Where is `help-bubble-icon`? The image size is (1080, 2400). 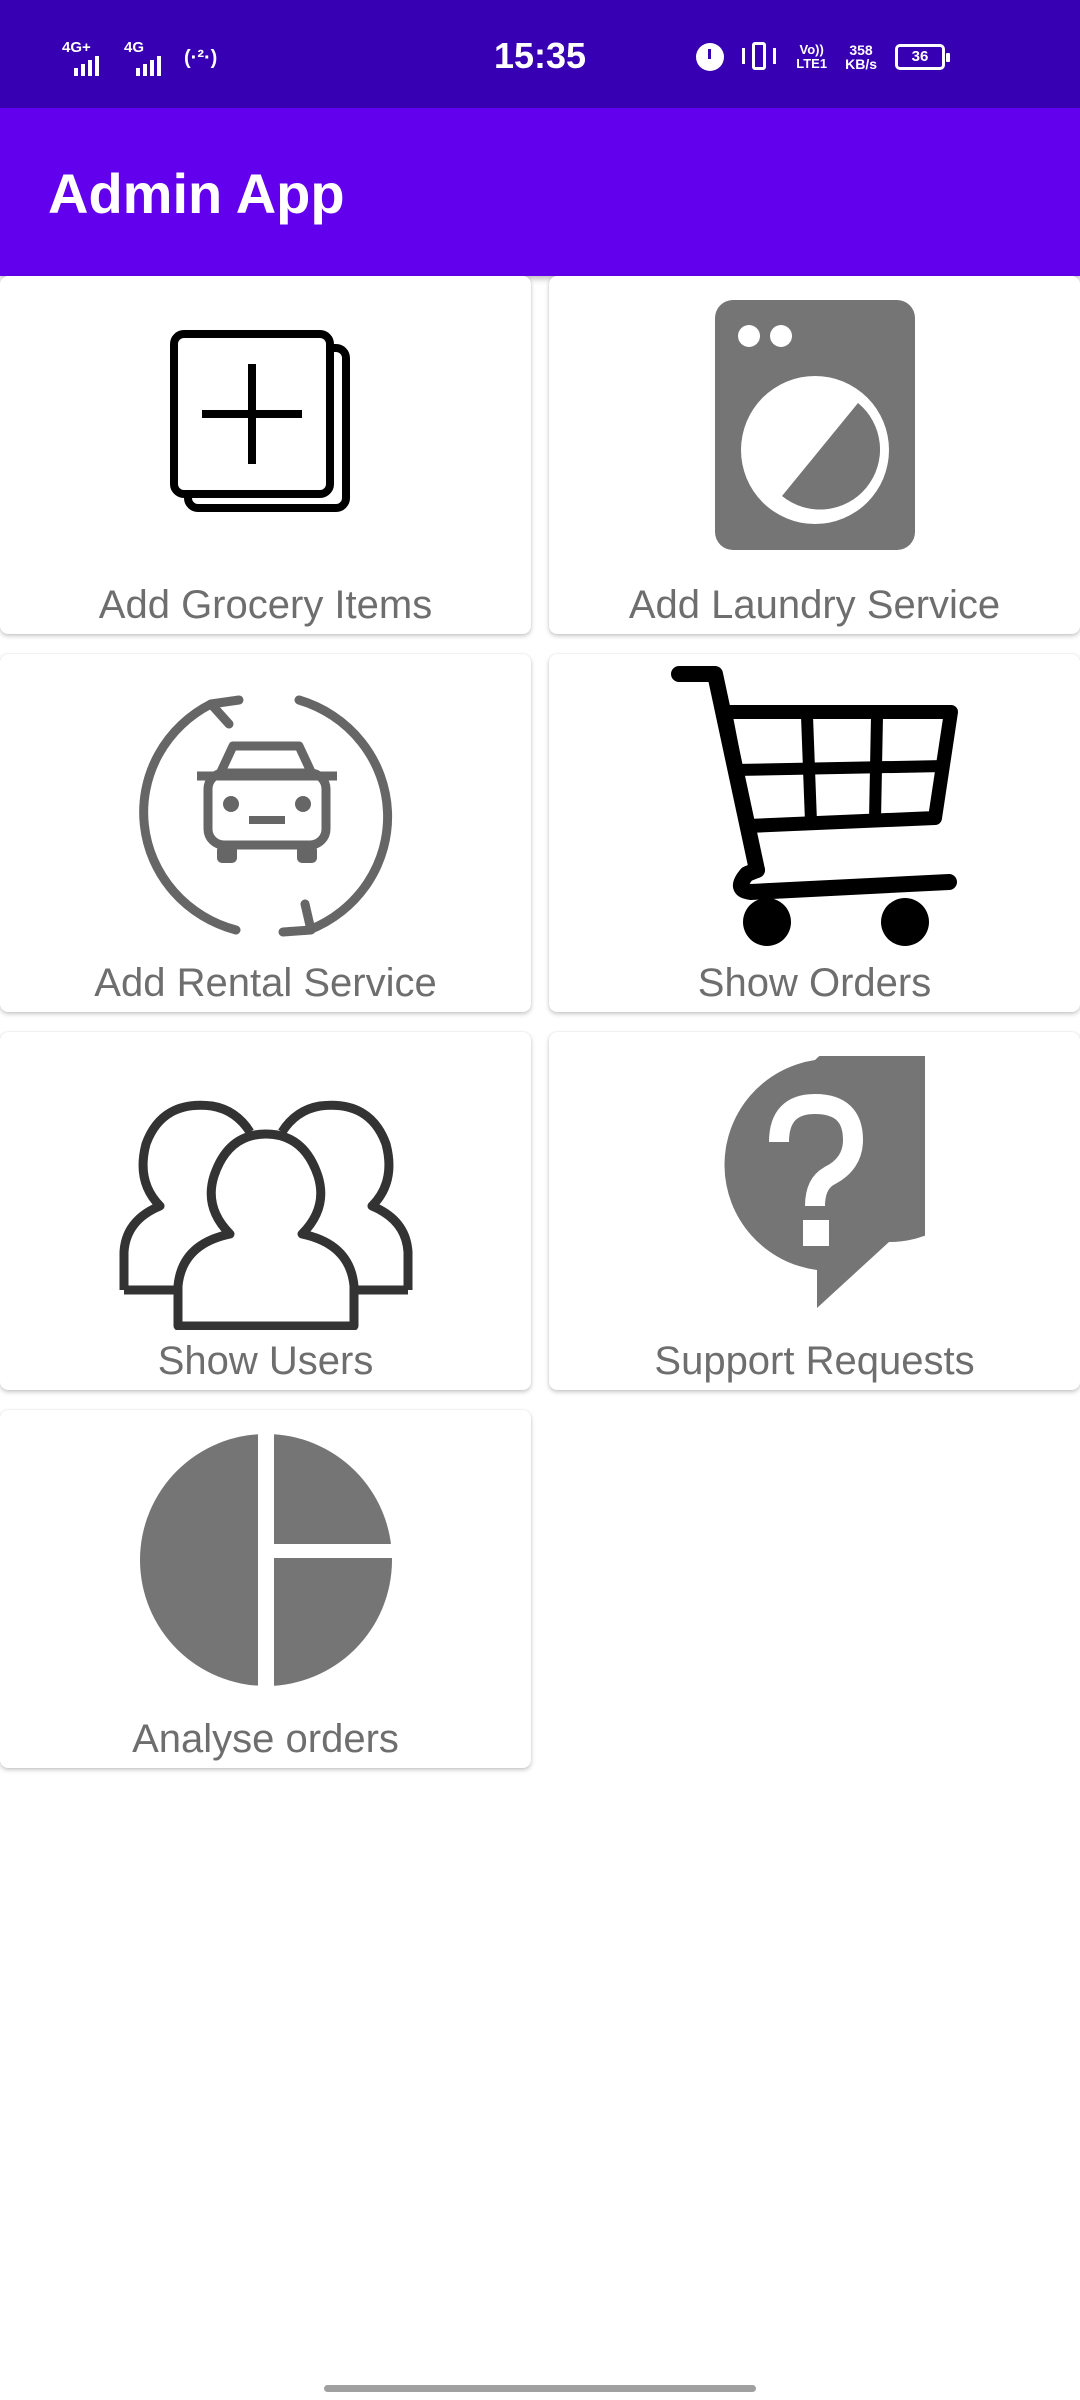 help-bubble-icon is located at coordinates (824, 1182).